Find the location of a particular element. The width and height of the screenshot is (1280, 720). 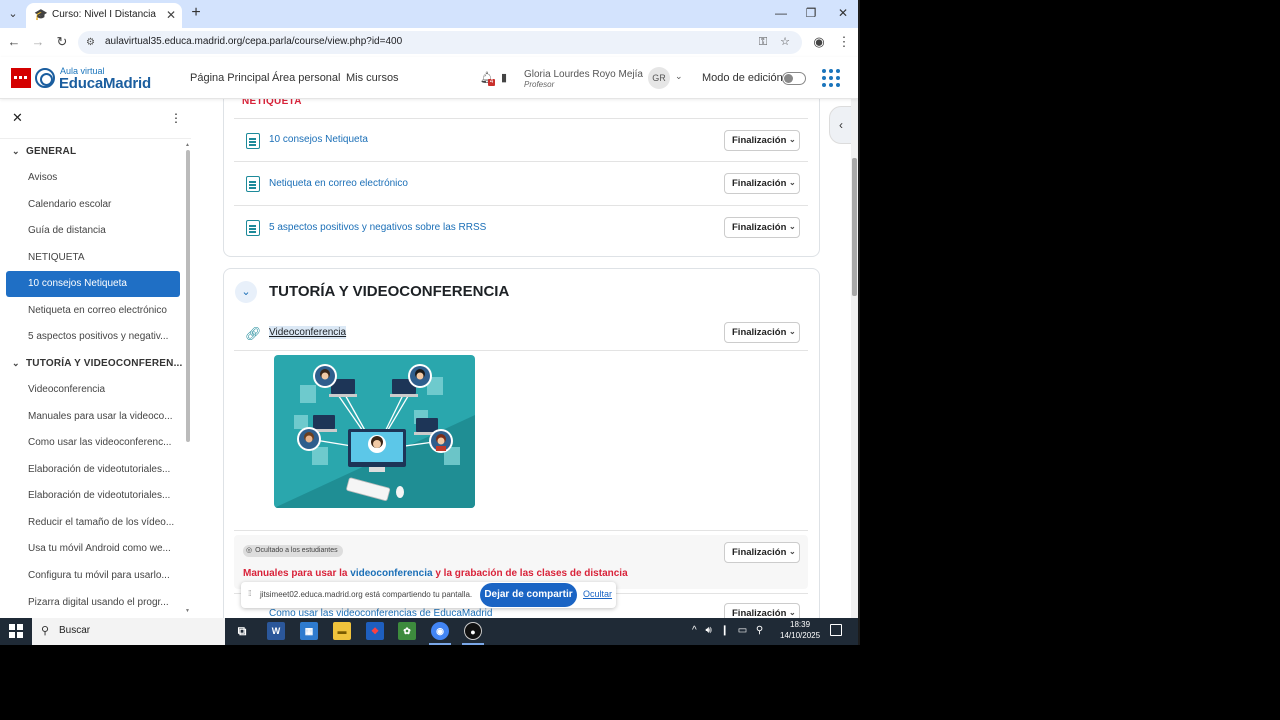

section-collapse-chevron-icon: ⌄ is located at coordinates (246, 292).